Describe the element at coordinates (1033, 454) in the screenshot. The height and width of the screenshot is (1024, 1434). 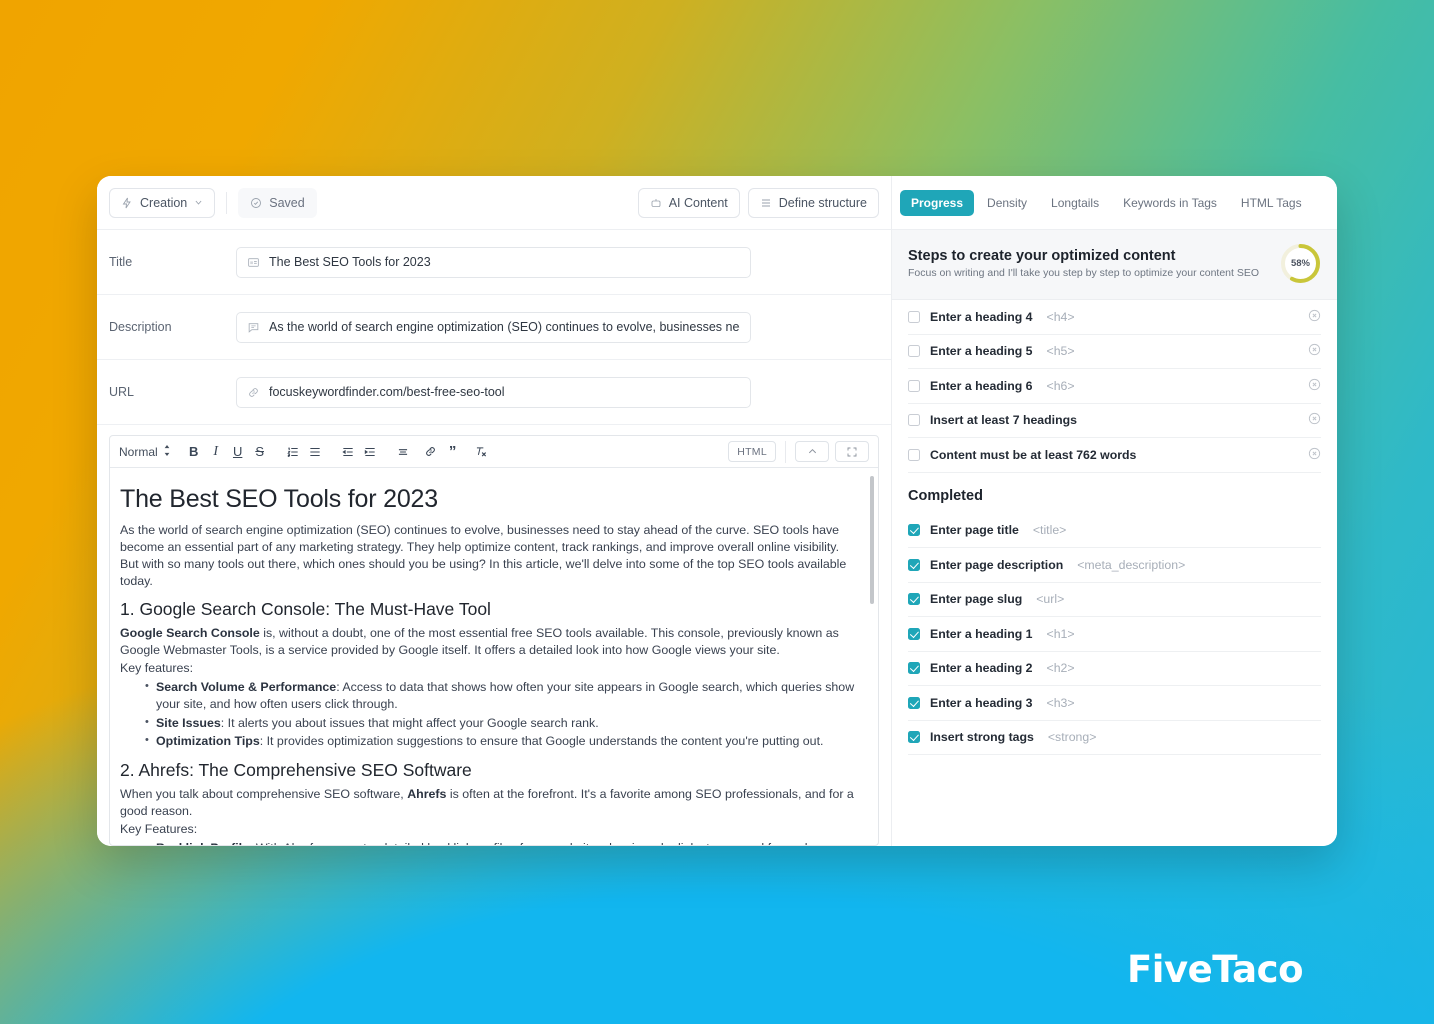
I see `step-label: Content must be at least 762 words` at that location.